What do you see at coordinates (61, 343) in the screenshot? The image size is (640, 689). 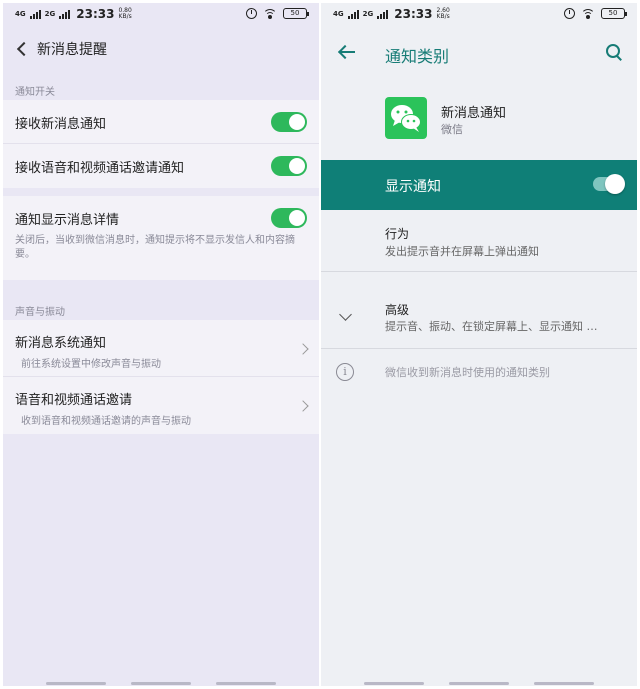 I see `row-title: 新消息系统通知` at bounding box center [61, 343].